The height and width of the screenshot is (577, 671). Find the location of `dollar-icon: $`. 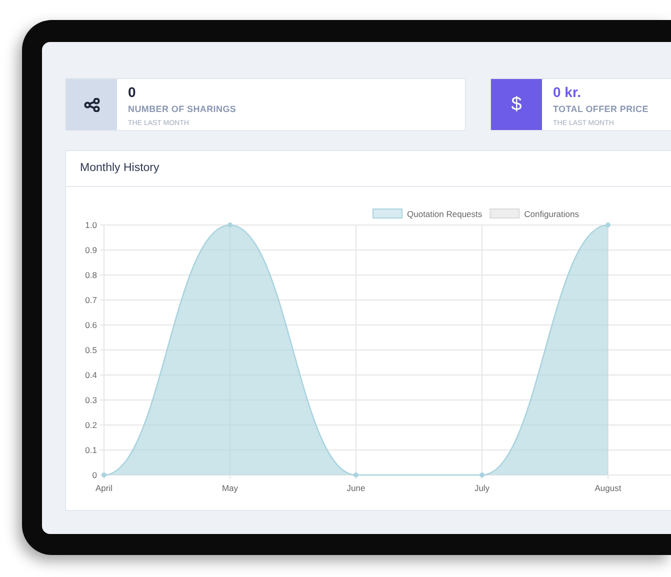

dollar-icon: $ is located at coordinates (516, 104).